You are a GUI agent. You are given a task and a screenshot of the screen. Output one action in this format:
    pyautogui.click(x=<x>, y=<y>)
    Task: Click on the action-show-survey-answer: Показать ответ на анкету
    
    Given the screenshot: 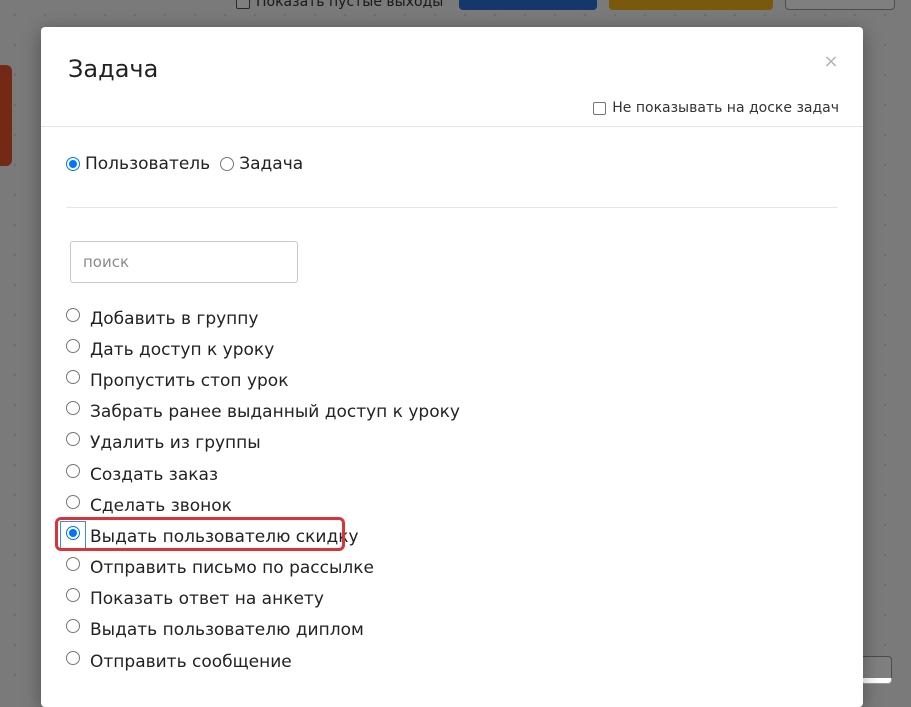 What is the action you would take?
    pyautogui.click(x=263, y=598)
    